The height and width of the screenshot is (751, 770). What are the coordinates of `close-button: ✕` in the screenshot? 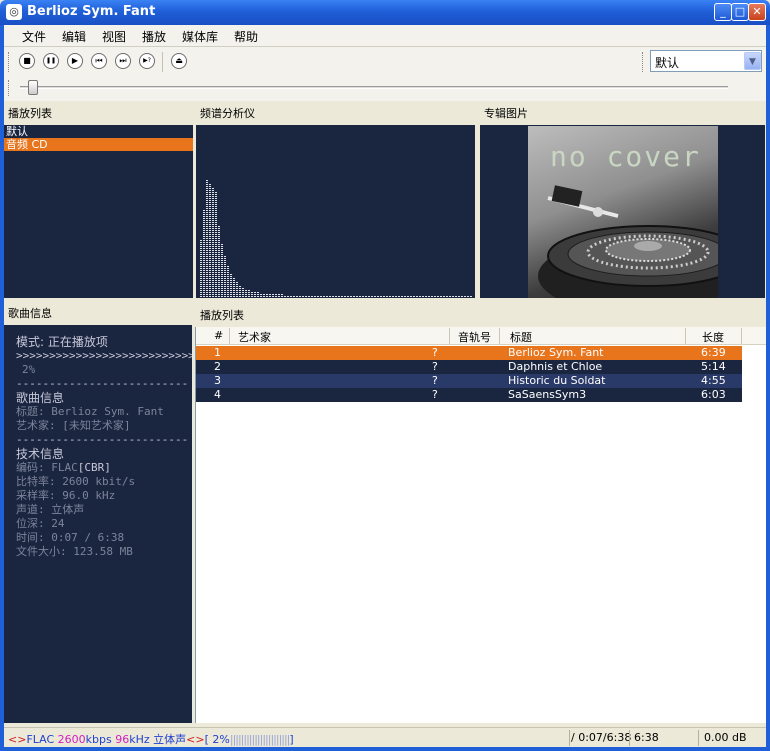 It's located at (757, 12).